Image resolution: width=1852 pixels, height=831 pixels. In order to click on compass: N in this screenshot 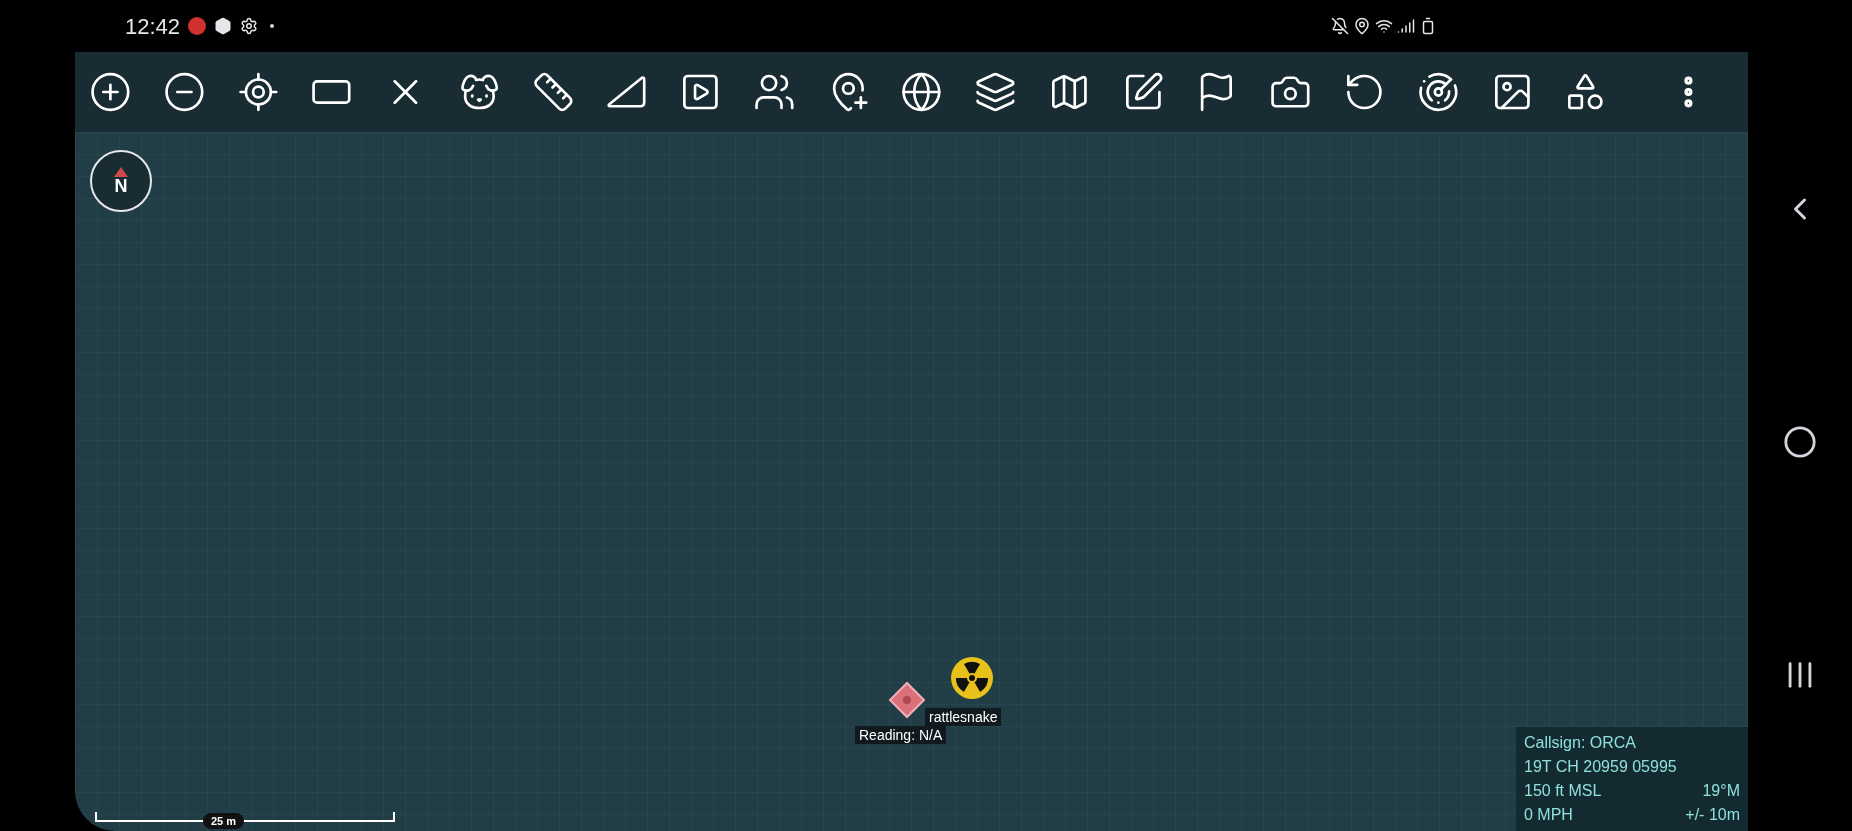, I will do `click(121, 181)`.